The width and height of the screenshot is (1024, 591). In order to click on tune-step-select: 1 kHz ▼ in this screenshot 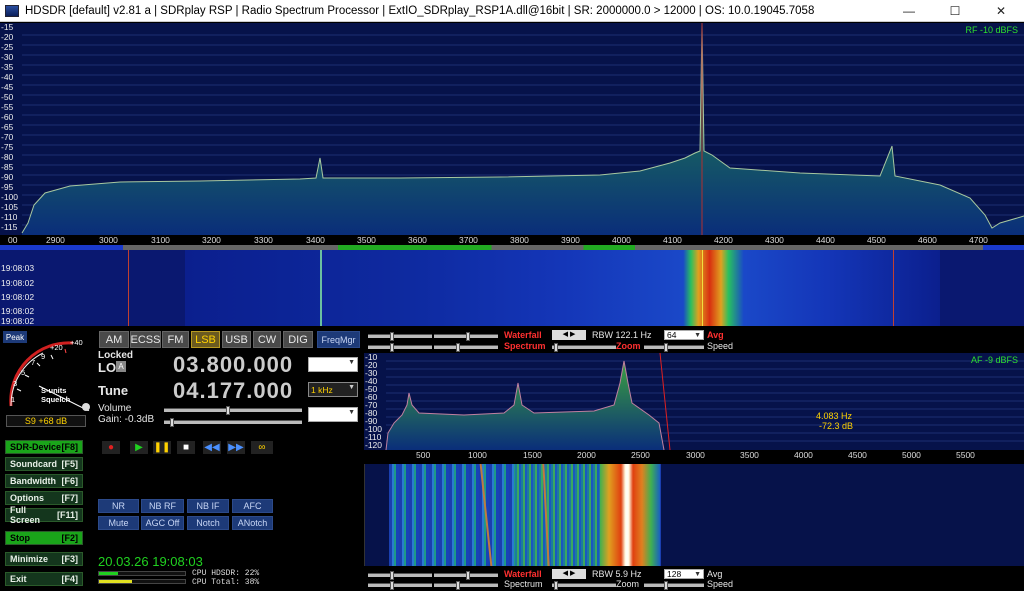, I will do `click(333, 389)`.